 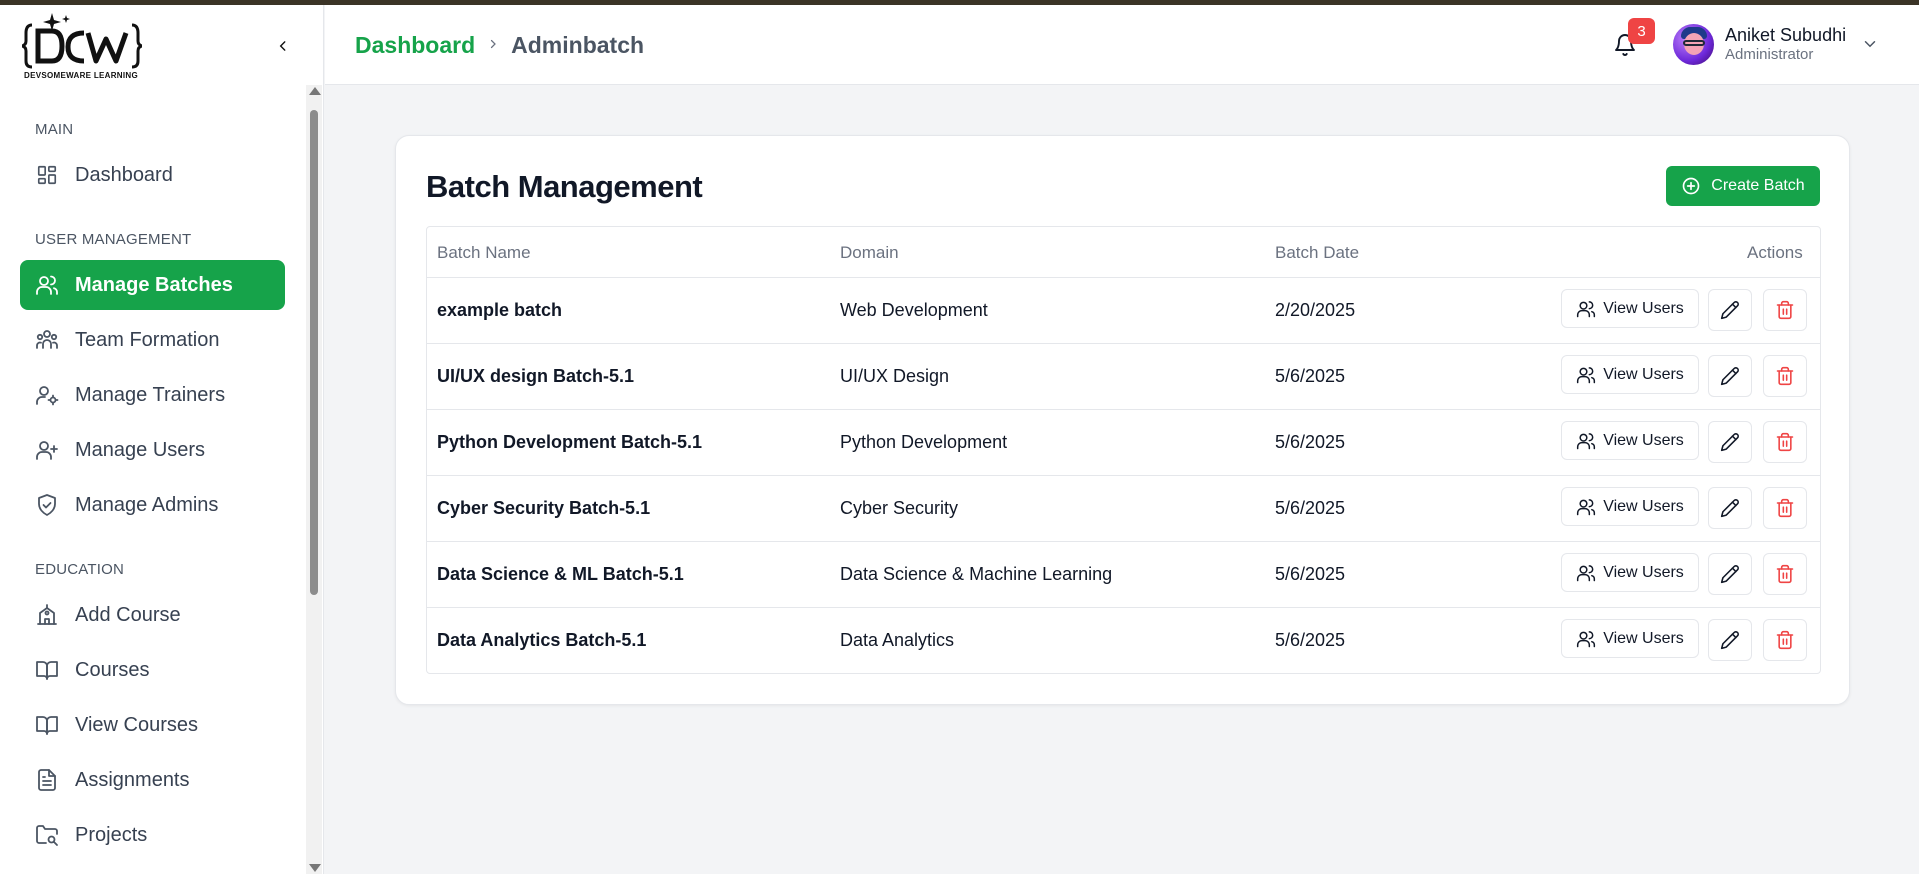 I want to click on create-batch-label: Create Batch, so click(x=1758, y=185).